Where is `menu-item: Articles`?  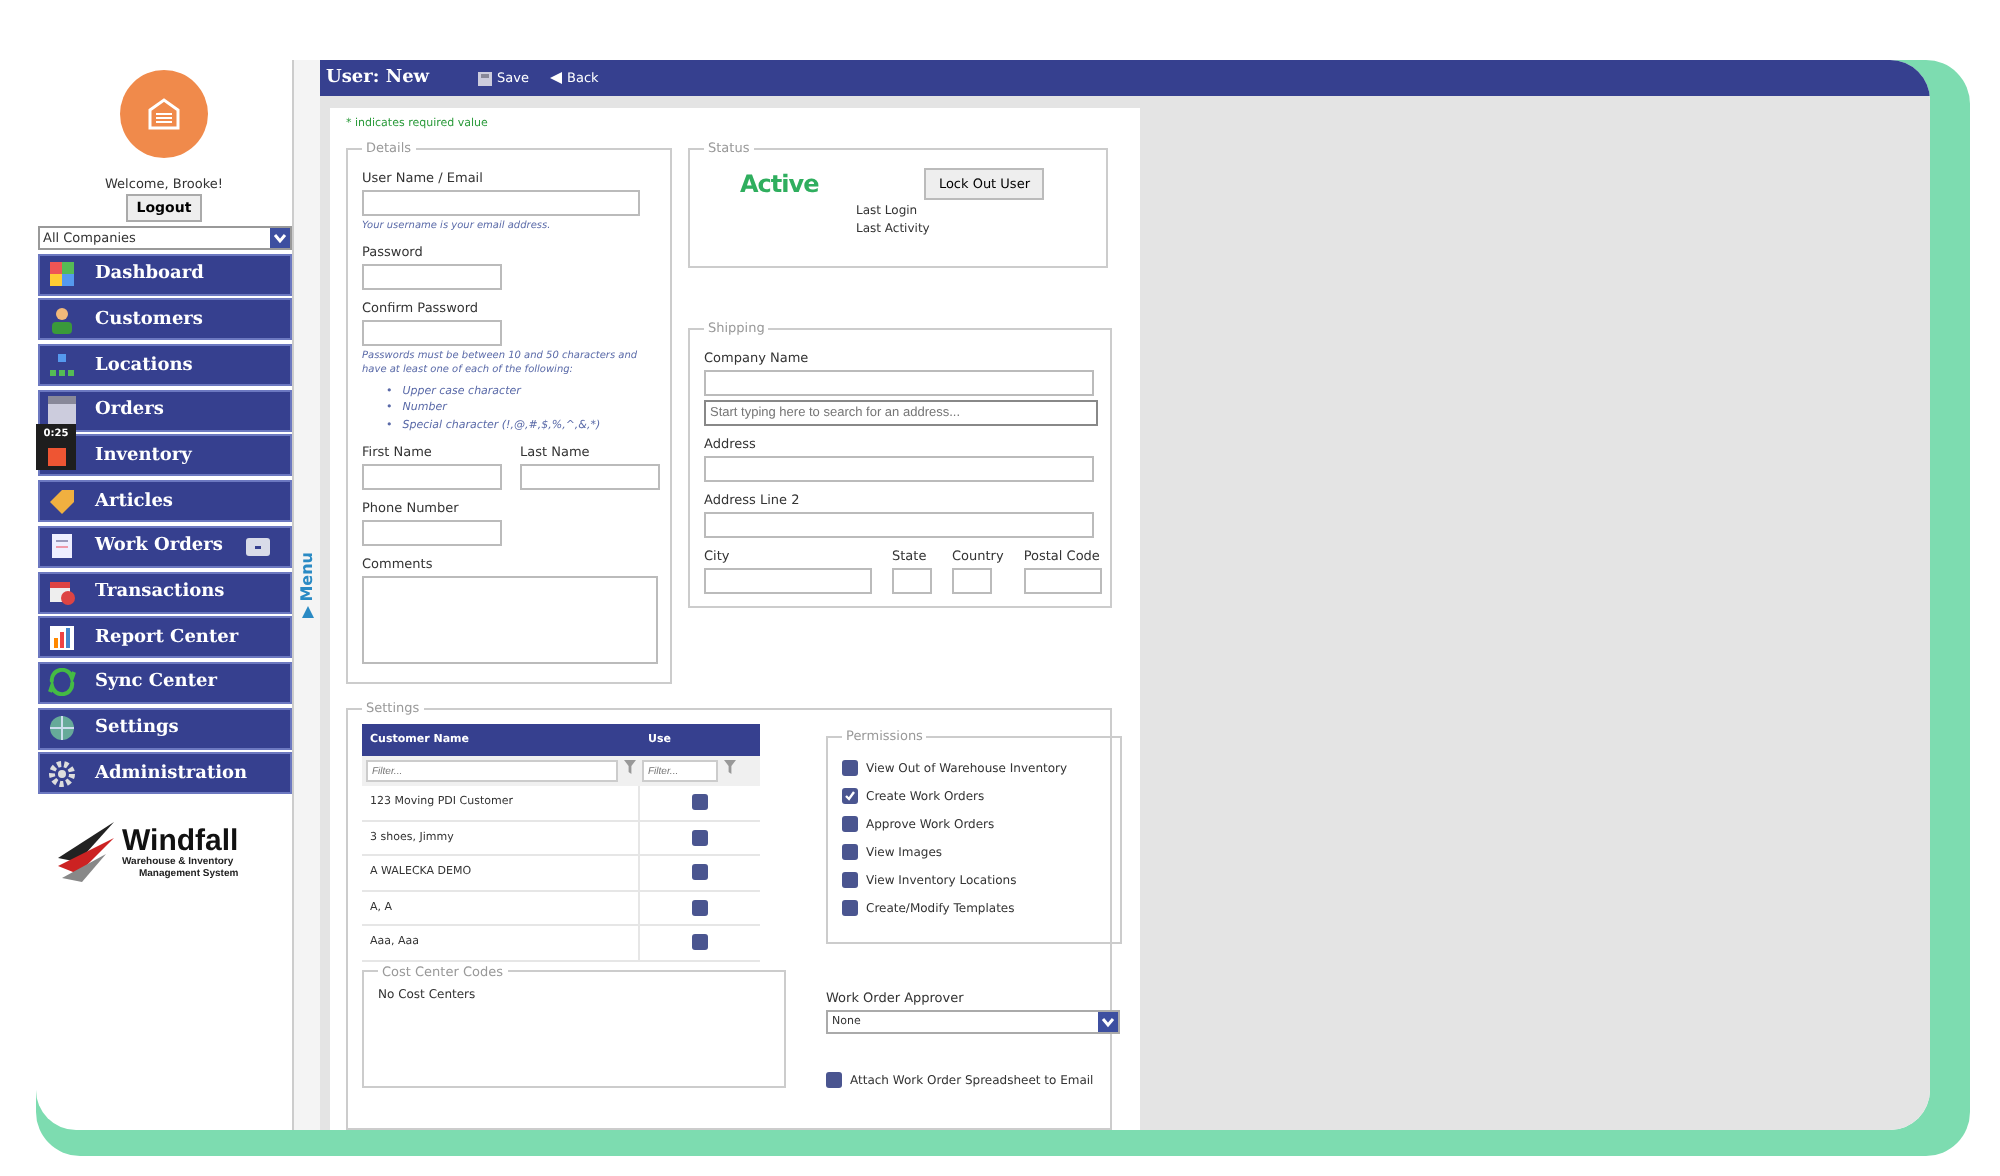 menu-item: Articles is located at coordinates (164, 501).